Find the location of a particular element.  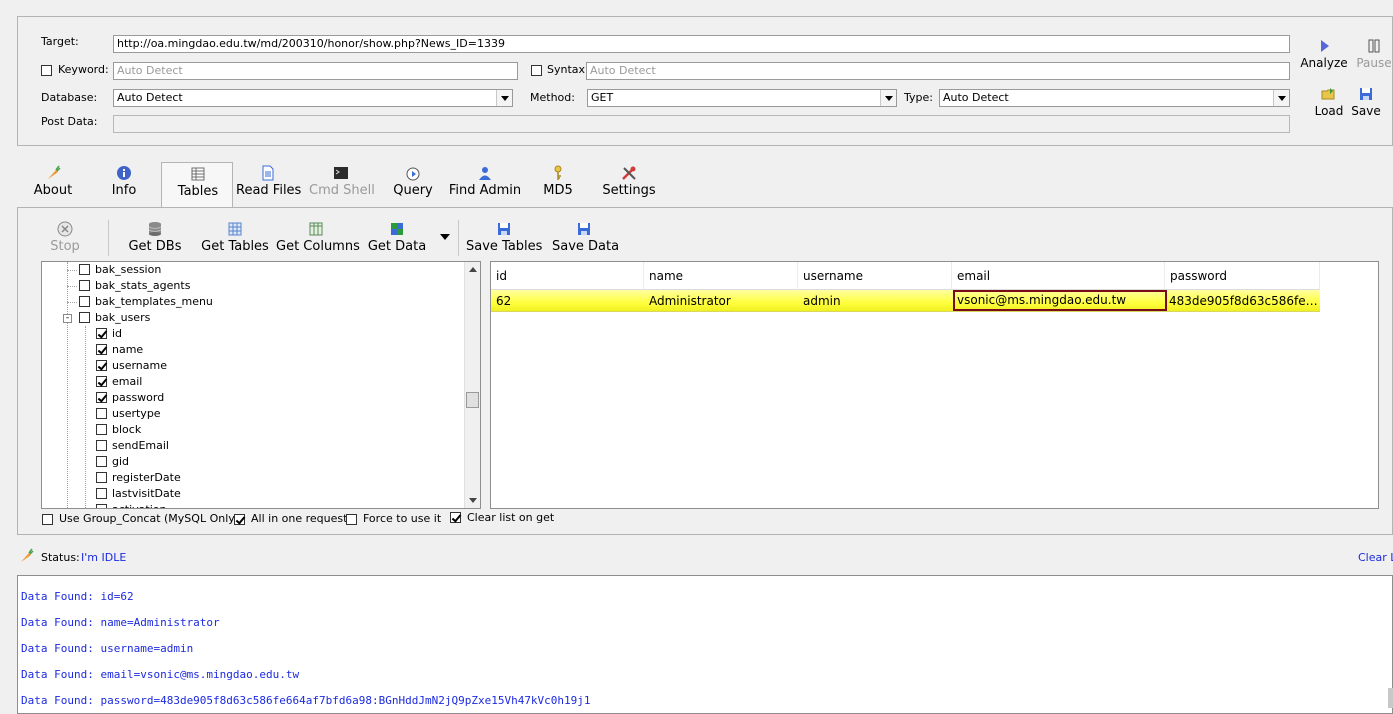

tree-item-label: email is located at coordinates (127, 381).